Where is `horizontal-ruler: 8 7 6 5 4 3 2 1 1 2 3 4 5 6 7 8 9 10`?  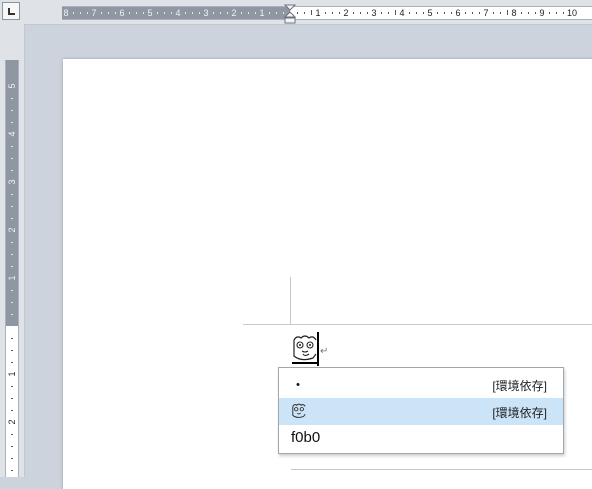
horizontal-ruler: 8 7 6 5 4 3 2 1 1 2 3 4 5 6 7 8 9 10 is located at coordinates (296, 12).